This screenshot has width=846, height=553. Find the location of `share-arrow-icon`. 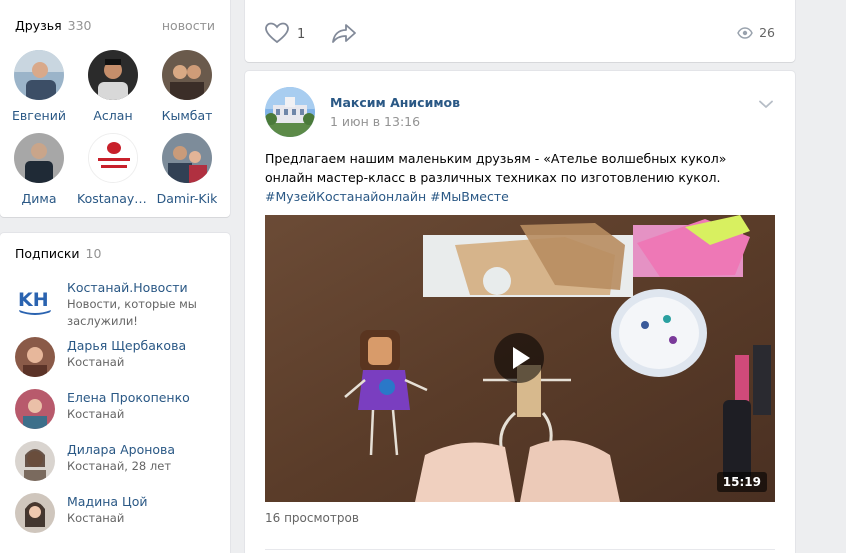

share-arrow-icon is located at coordinates (344, 34).